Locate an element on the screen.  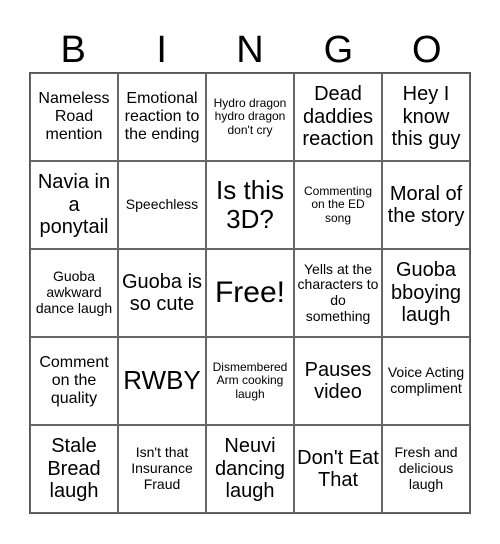
bingo-cell-r2c5: Moral of the story is located at coordinates (426, 205).